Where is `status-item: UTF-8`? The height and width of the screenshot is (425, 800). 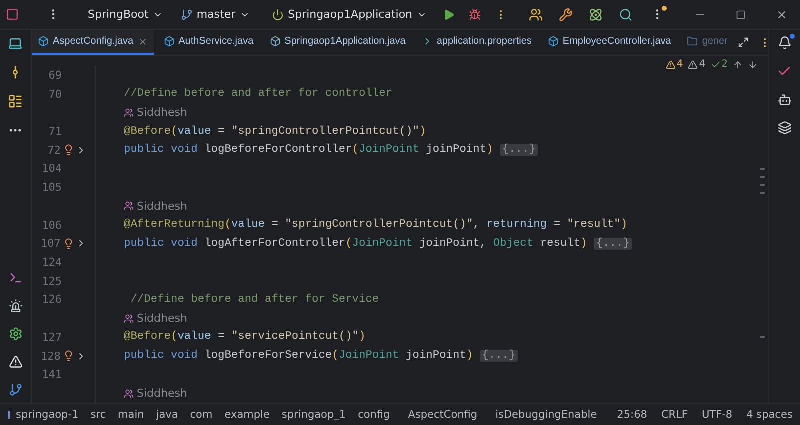 status-item: UTF-8 is located at coordinates (717, 414).